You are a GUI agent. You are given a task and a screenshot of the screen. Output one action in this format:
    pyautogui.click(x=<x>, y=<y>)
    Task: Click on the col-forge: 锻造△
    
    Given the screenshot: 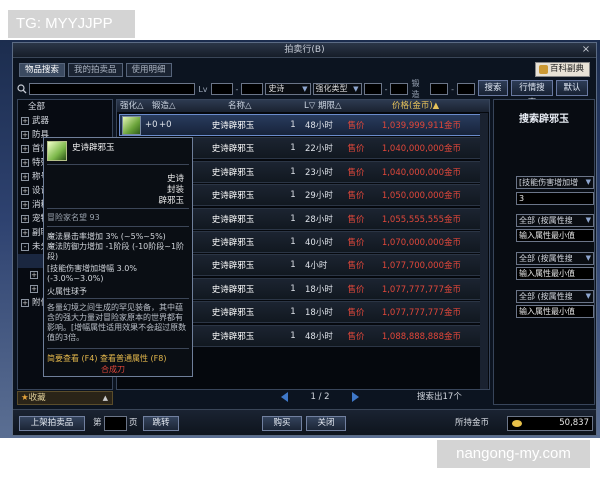 What is the action you would take?
    pyautogui.click(x=187, y=106)
    